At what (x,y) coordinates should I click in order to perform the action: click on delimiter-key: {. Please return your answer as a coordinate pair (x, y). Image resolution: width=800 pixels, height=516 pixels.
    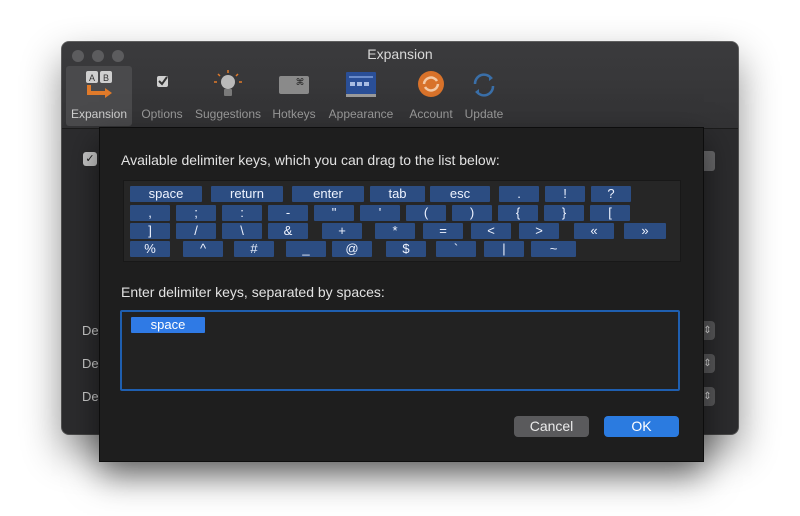
    Looking at the image, I should click on (518, 213).